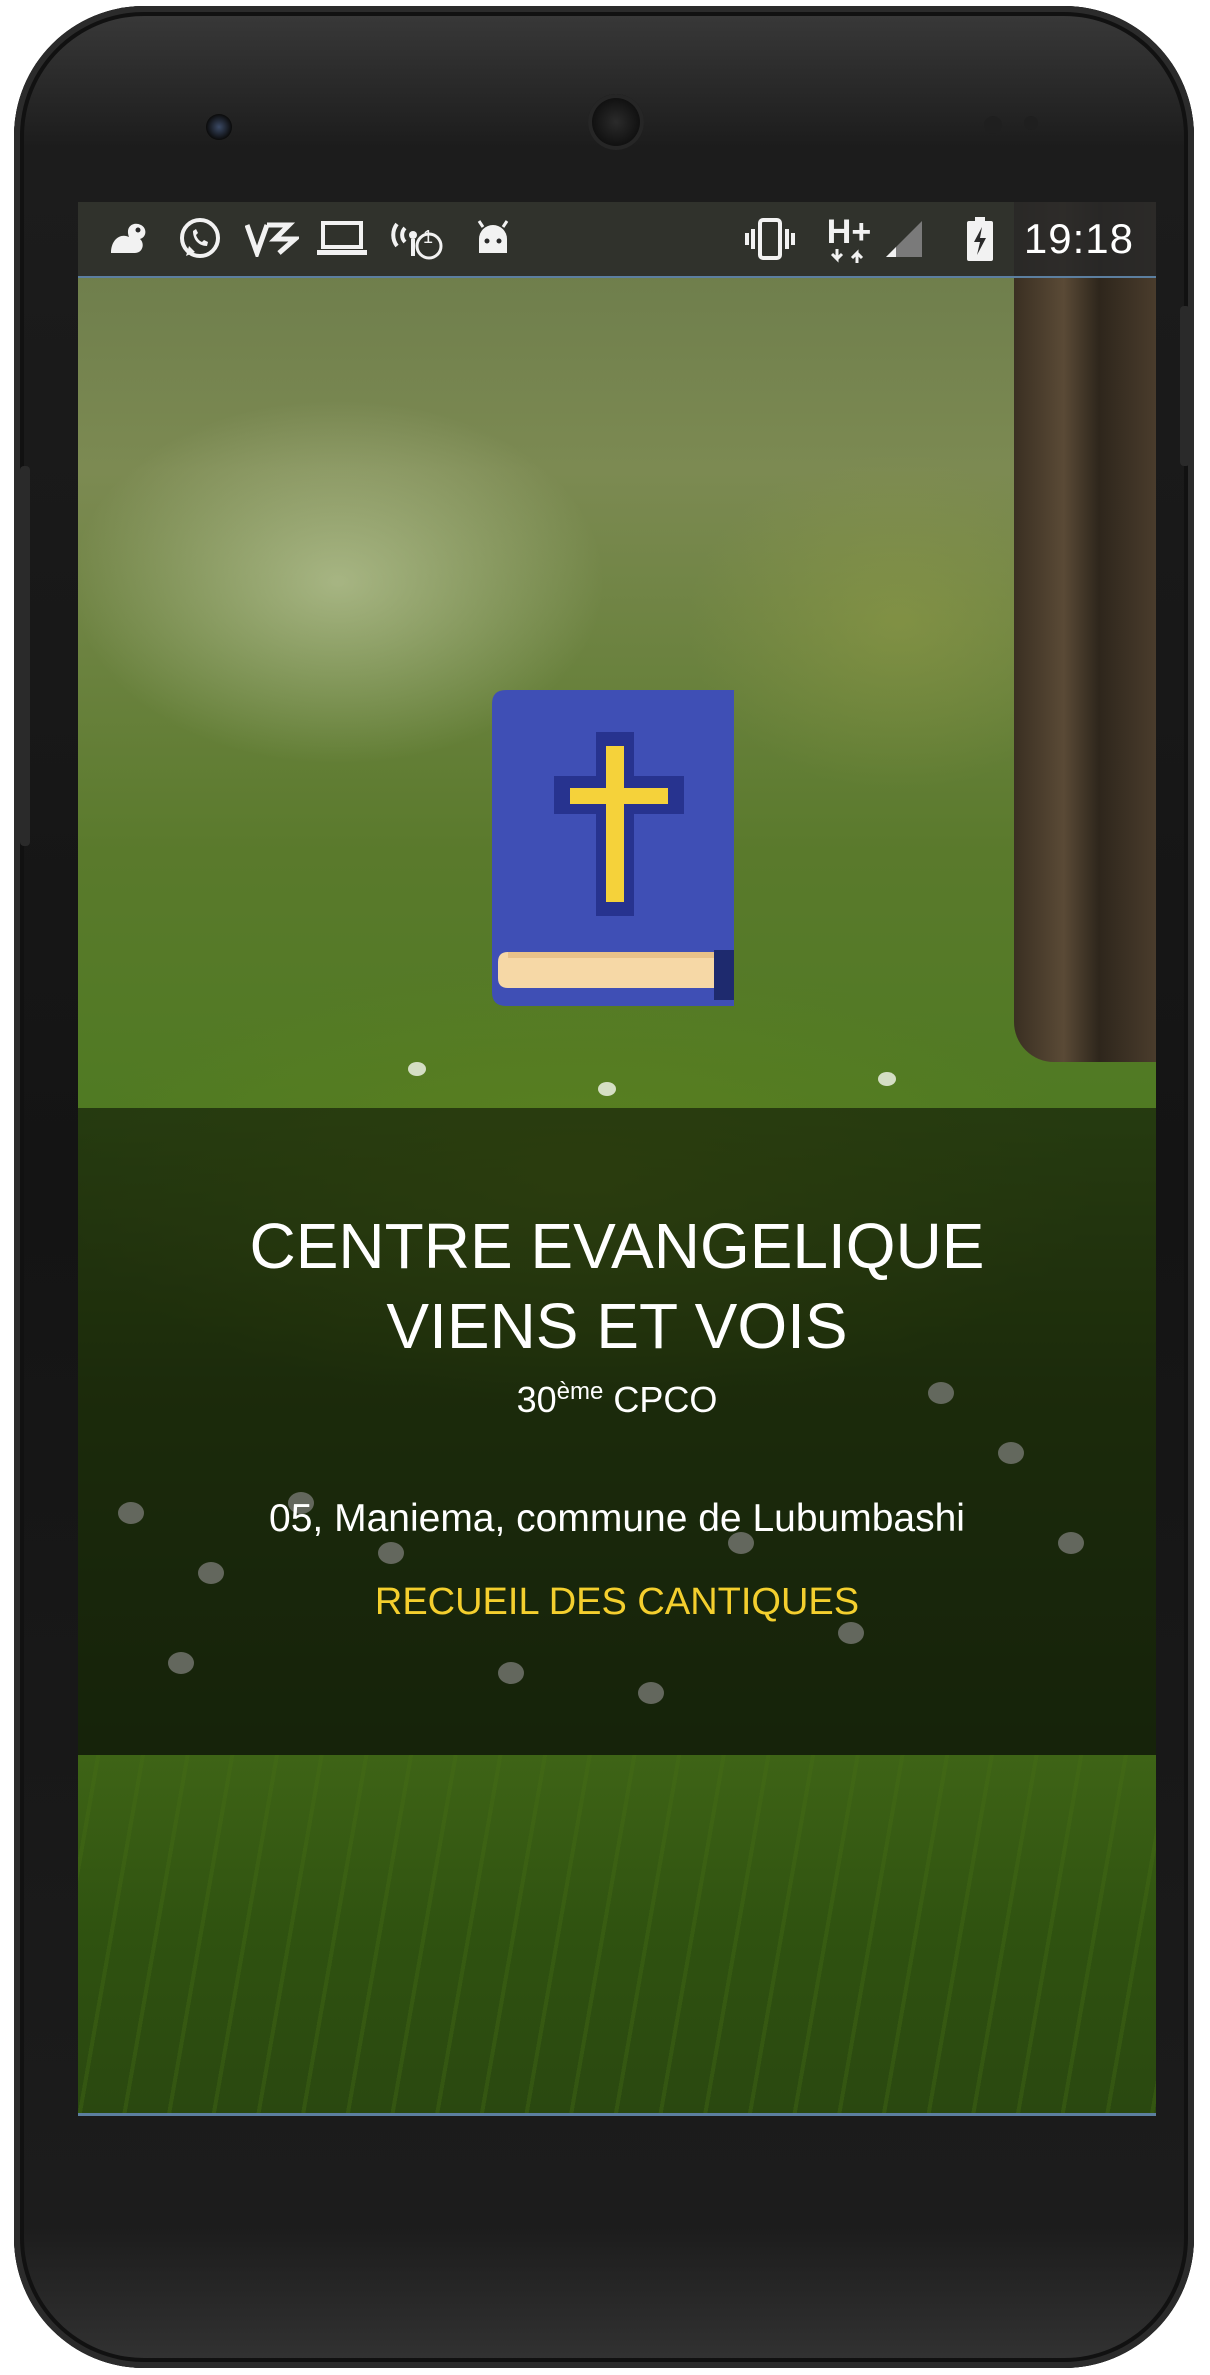 This screenshot has width=1210, height=2375. I want to click on signal-icon, so click(904, 239).